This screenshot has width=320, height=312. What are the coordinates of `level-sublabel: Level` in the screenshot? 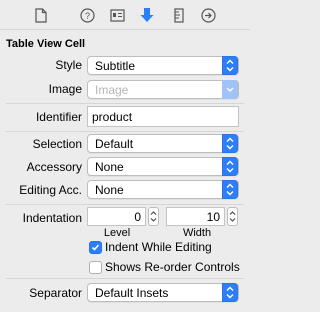 It's located at (117, 233).